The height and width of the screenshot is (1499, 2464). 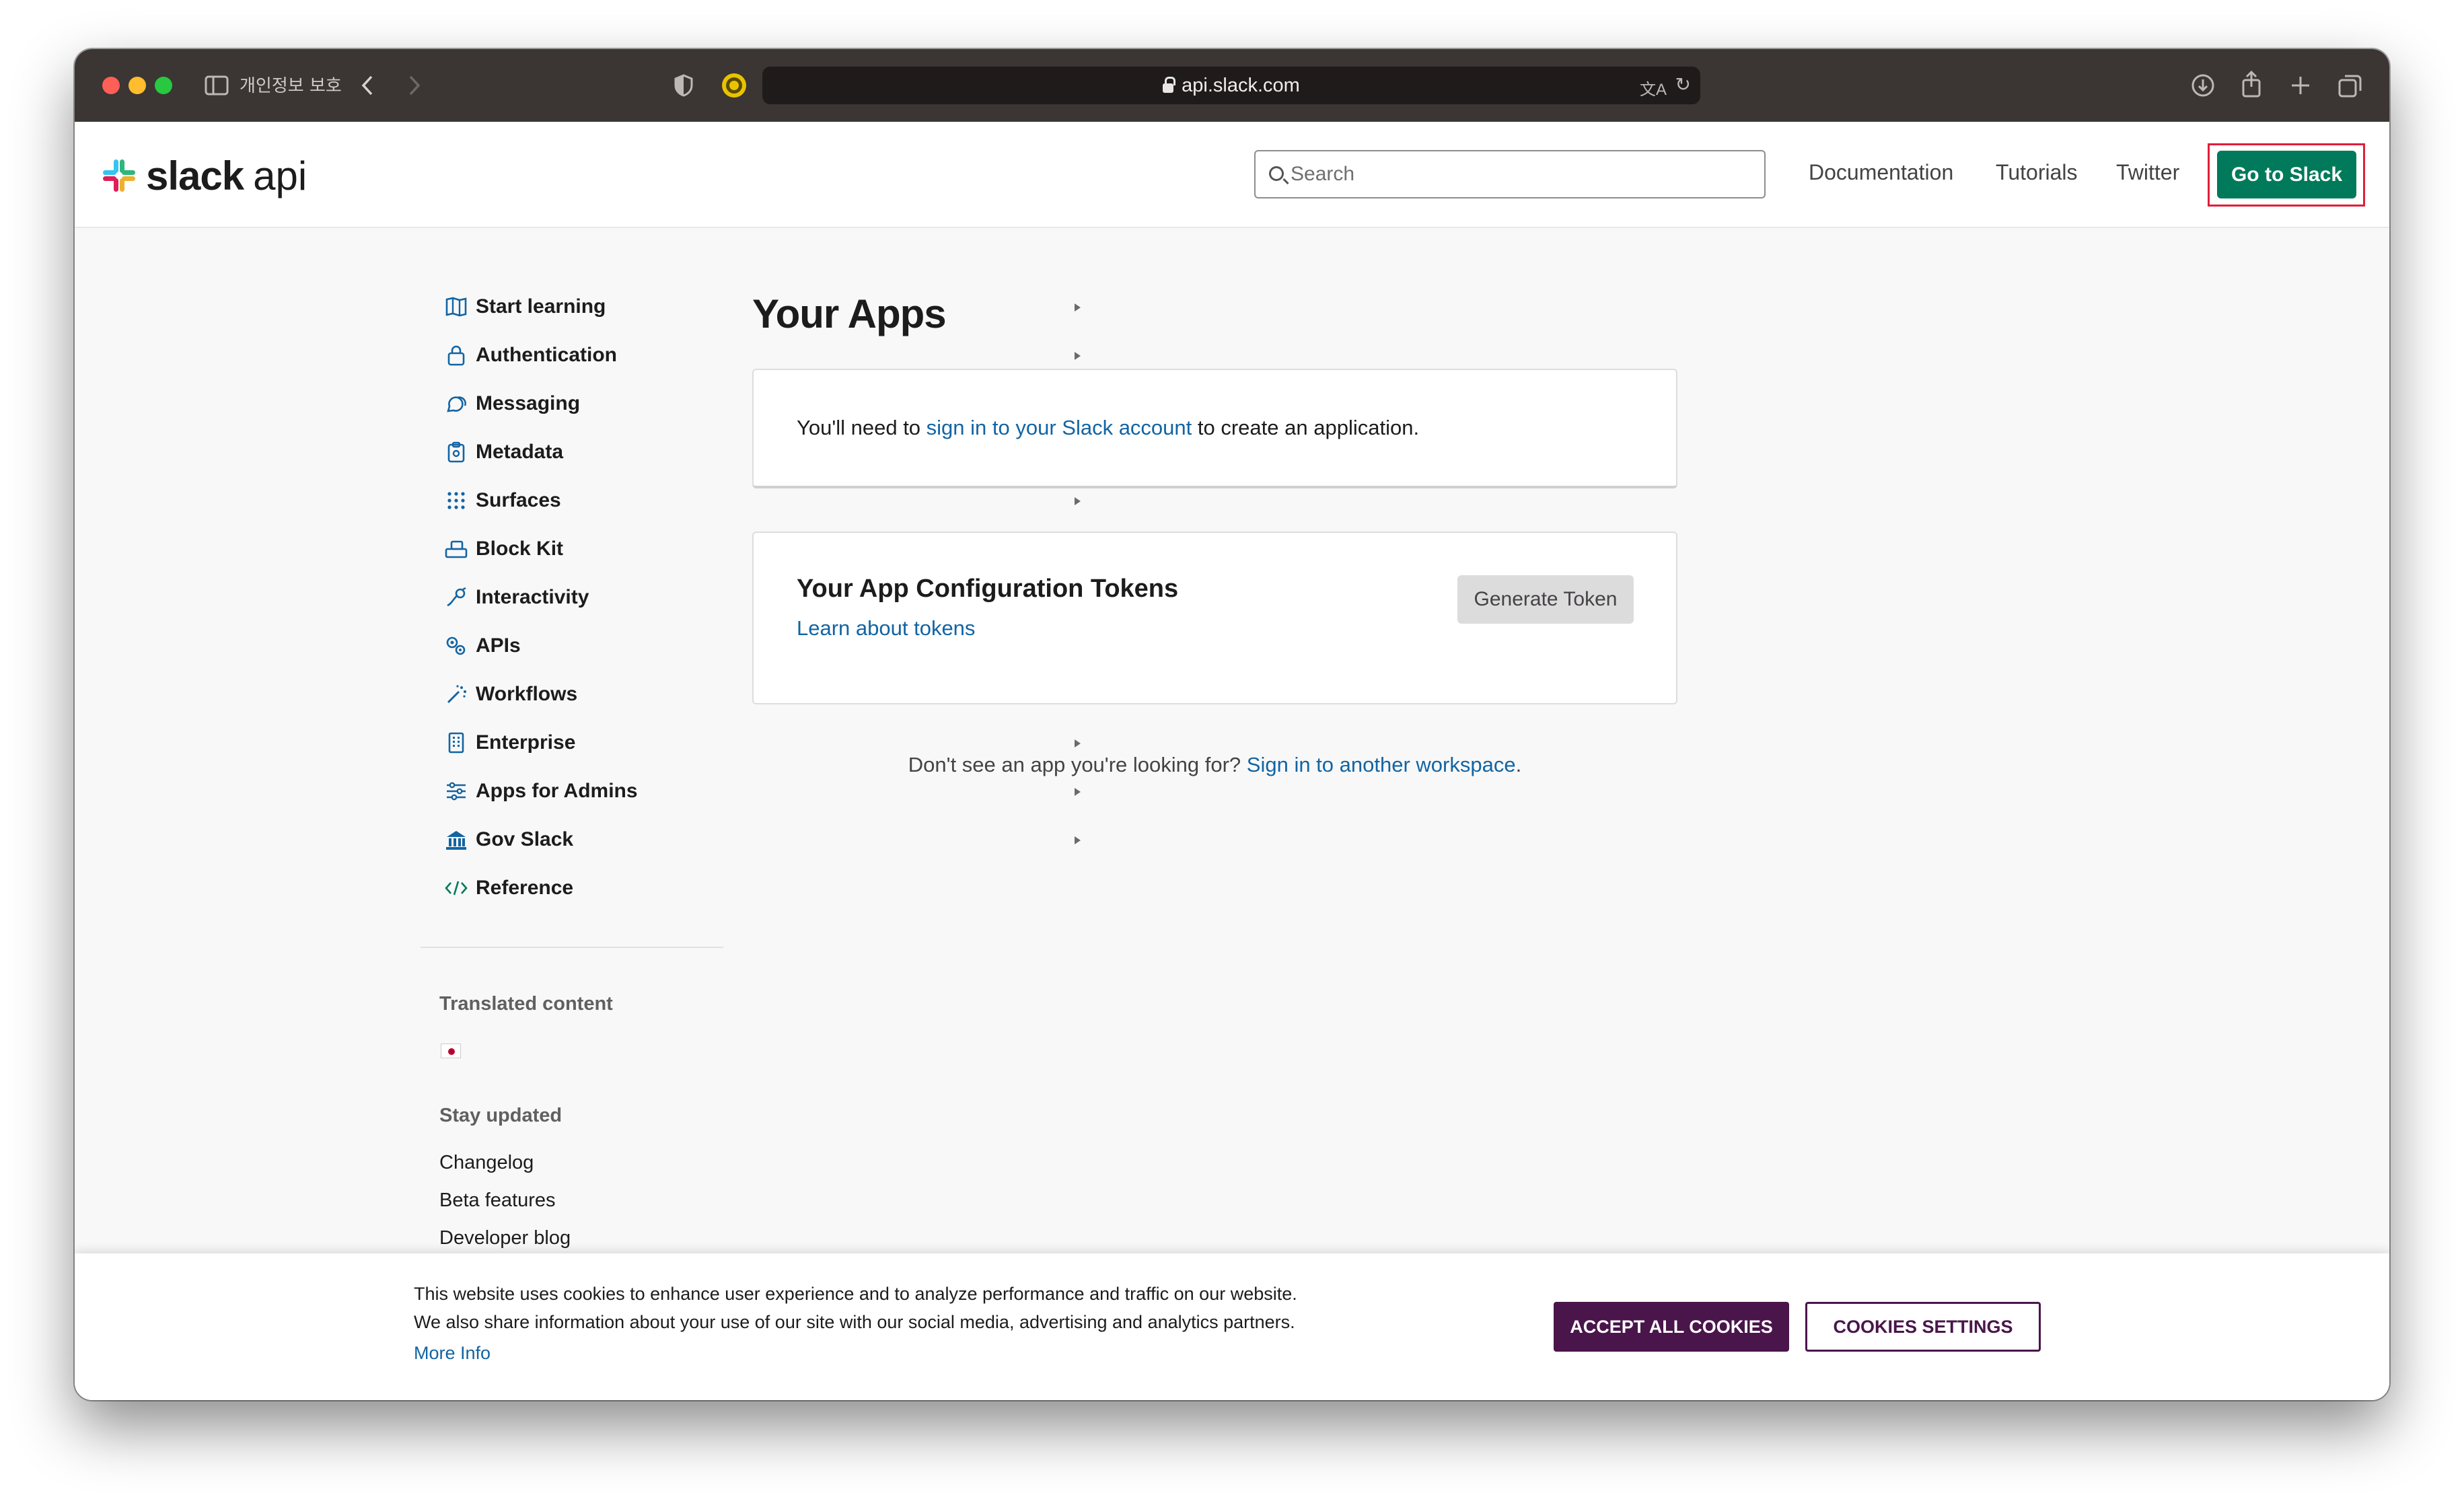 What do you see at coordinates (486, 1163) in the screenshot?
I see `changelog-link: Changelog` at bounding box center [486, 1163].